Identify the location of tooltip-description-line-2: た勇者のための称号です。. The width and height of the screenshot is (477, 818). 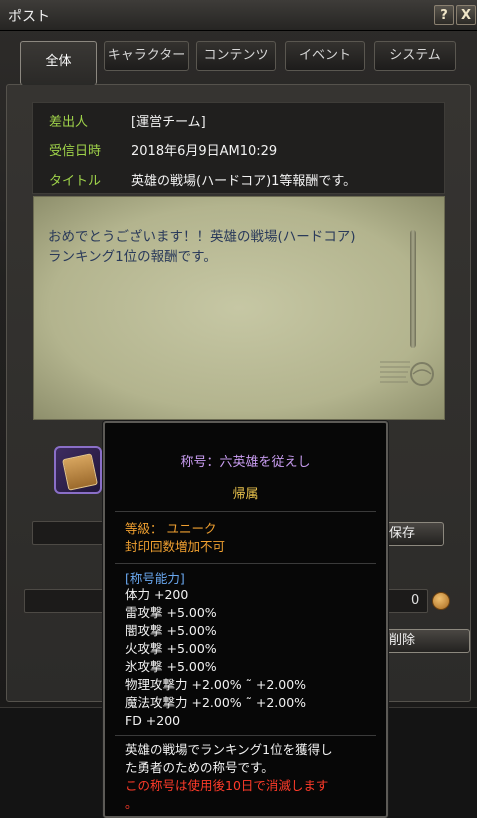
(199, 767).